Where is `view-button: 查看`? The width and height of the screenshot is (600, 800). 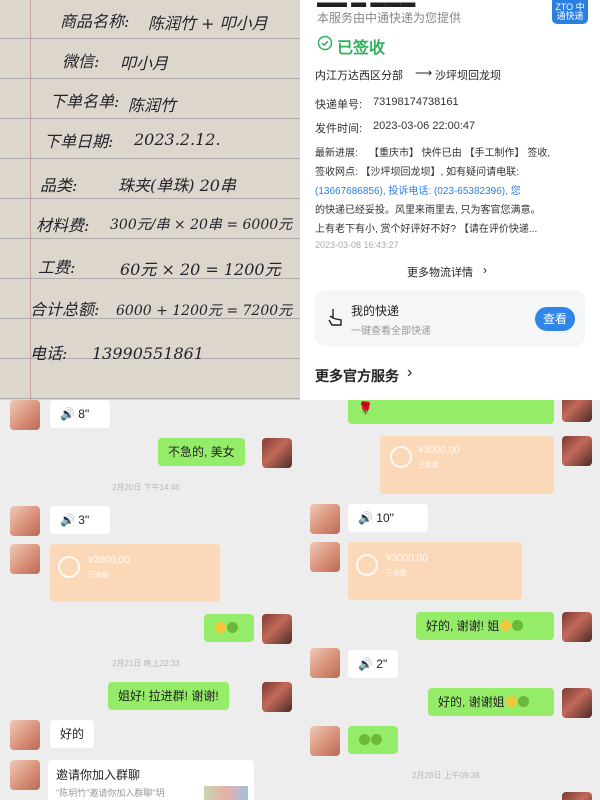 view-button: 查看 is located at coordinates (555, 319).